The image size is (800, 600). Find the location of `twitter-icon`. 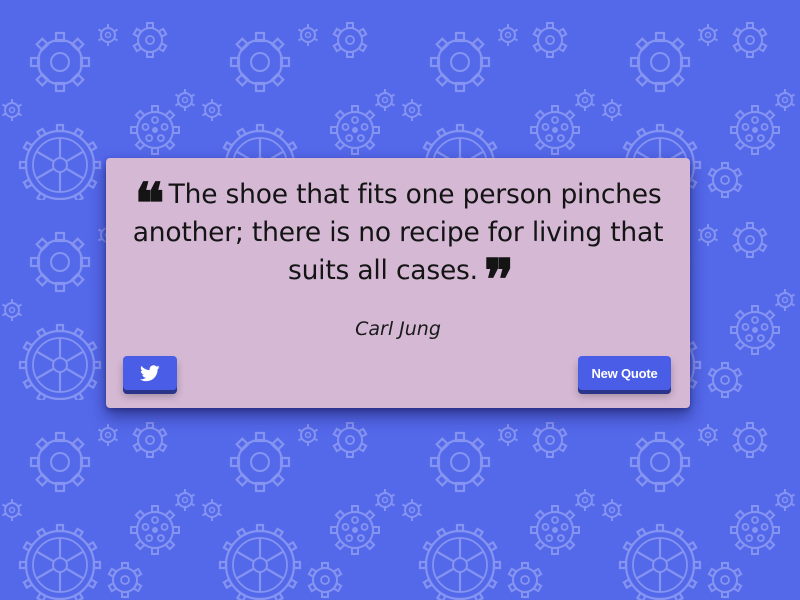

twitter-icon is located at coordinates (150, 372).